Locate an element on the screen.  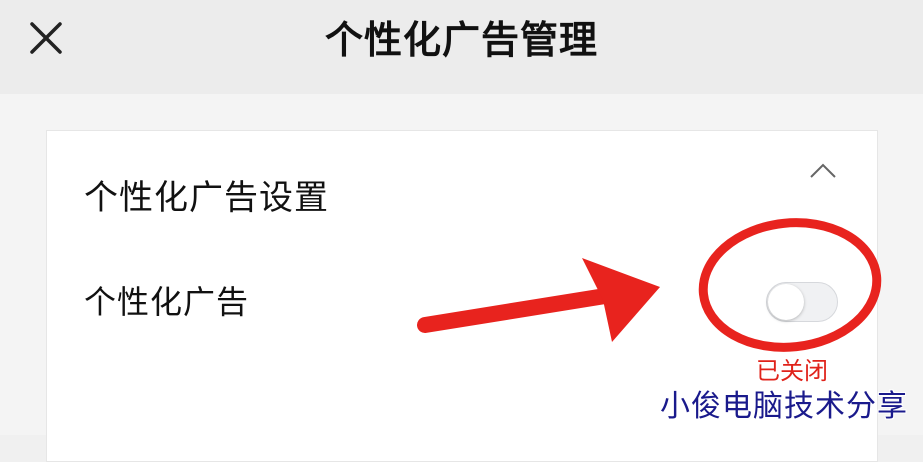
section-title: 个性化广告设置 is located at coordinates (206, 198).